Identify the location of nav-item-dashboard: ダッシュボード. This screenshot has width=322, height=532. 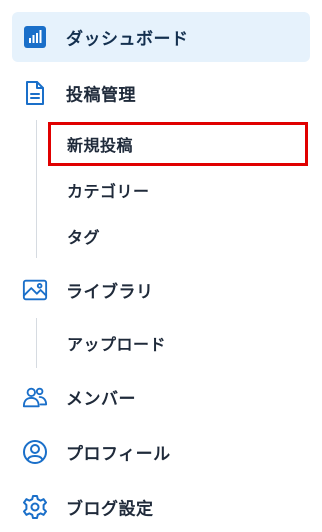
(161, 37).